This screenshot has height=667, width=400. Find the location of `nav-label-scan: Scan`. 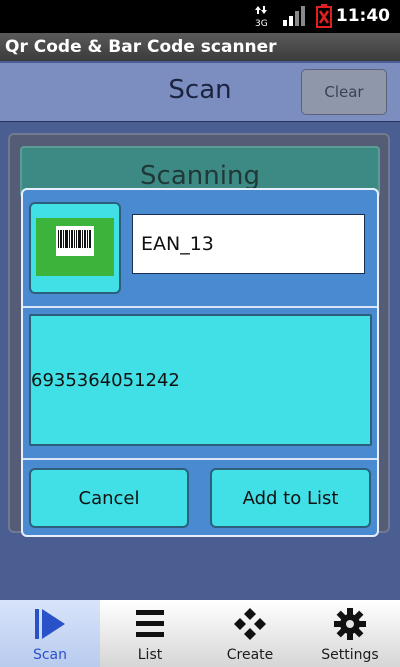

nav-label-scan: Scan is located at coordinates (50, 655).